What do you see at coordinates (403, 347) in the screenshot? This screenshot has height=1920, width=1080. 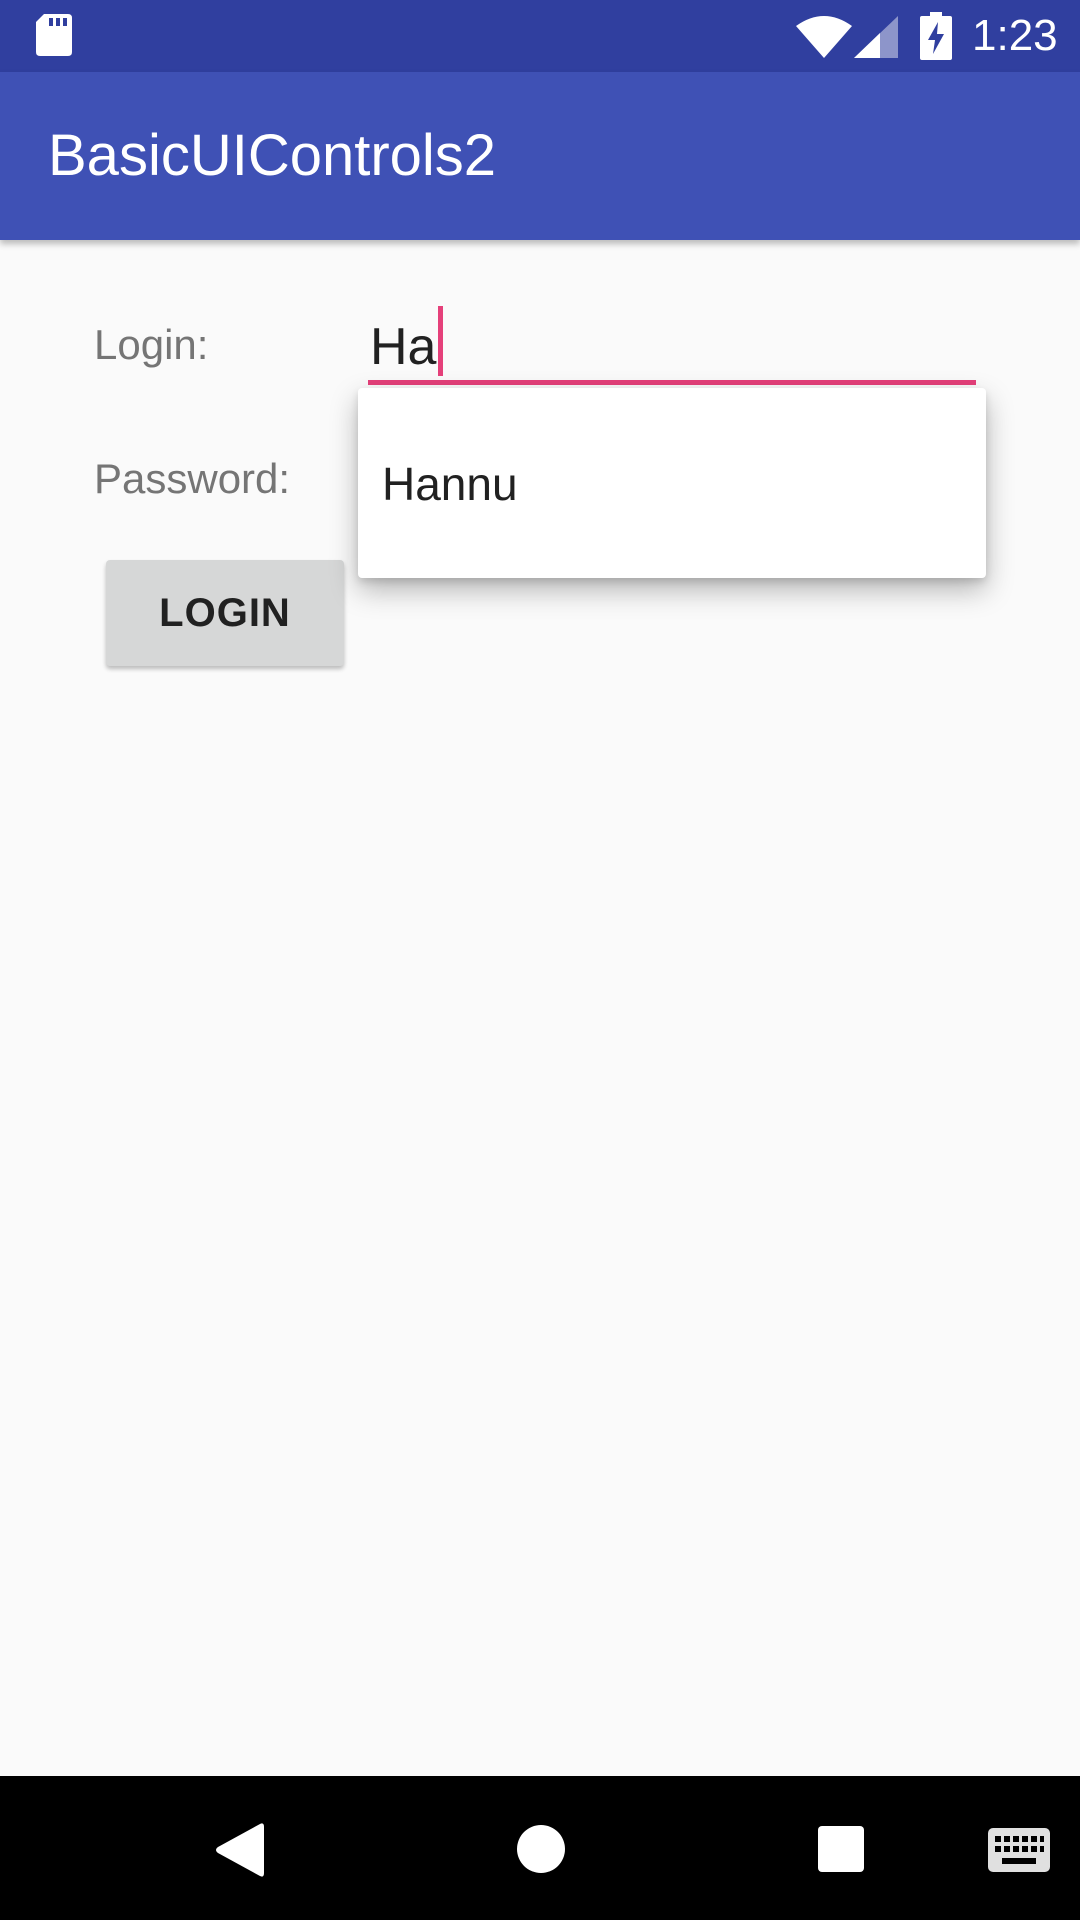 I see `login-input-text: Ha` at bounding box center [403, 347].